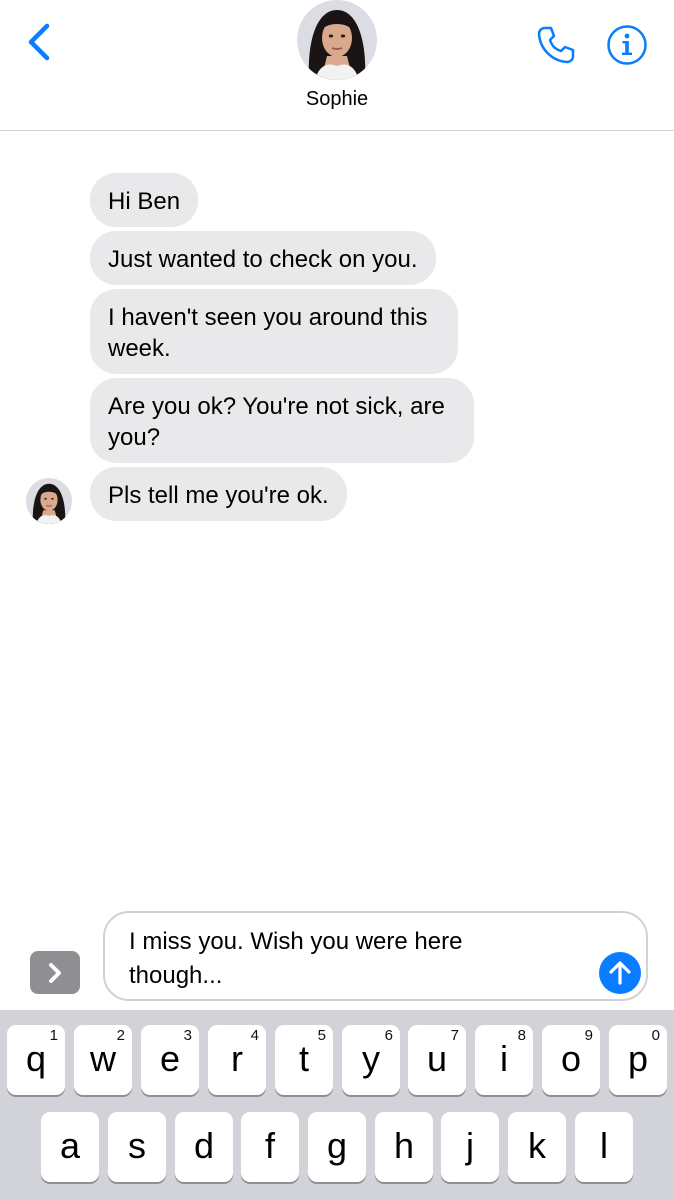 The width and height of the screenshot is (674, 1200). I want to click on key-j: j, so click(470, 1147).